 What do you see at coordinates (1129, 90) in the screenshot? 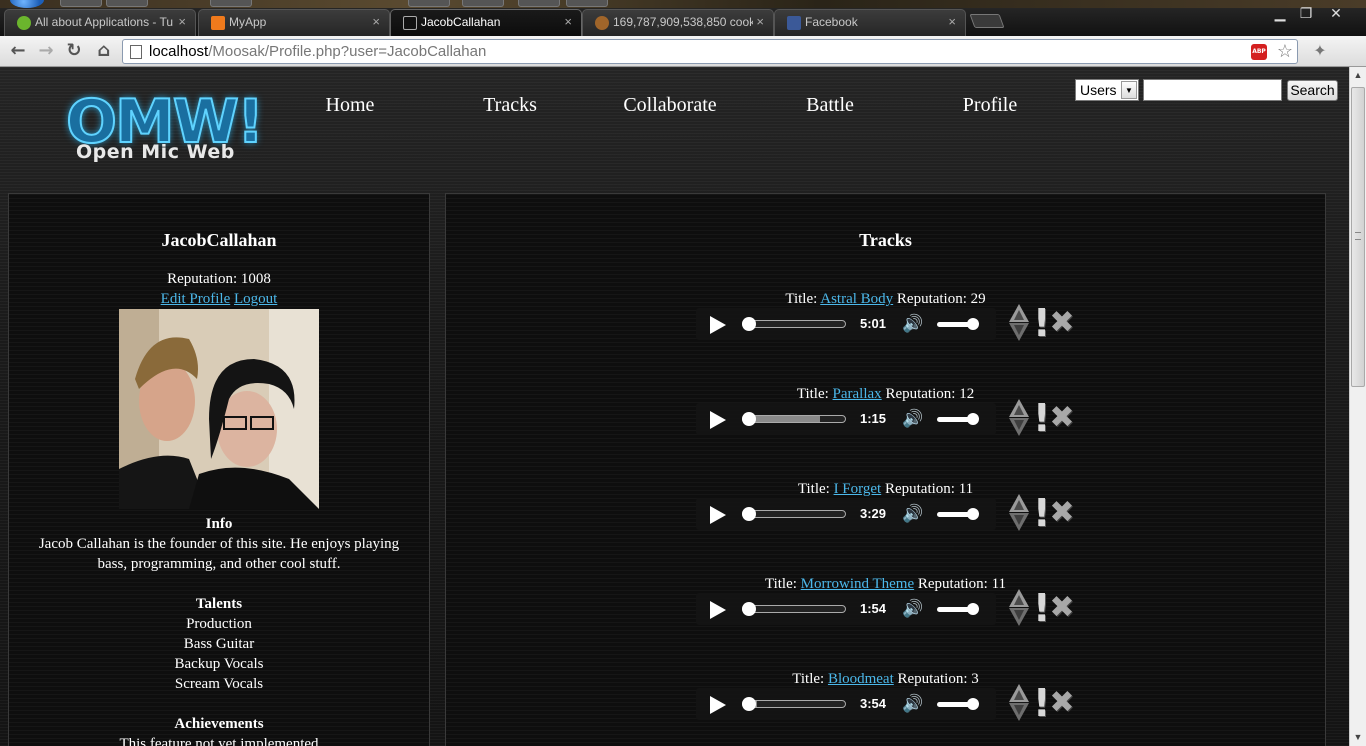
I see `chevron-down-icon: ▼` at bounding box center [1129, 90].